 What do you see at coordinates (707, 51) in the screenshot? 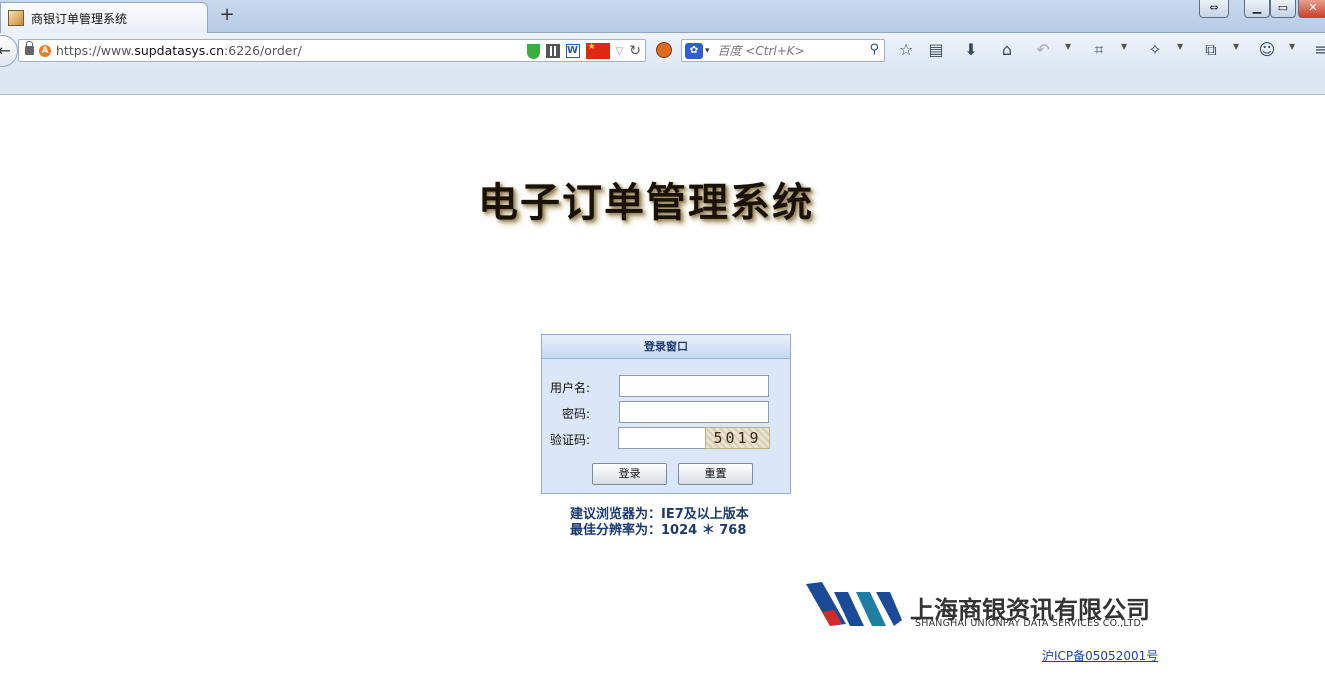
I see `search-engine-dropdown-icon: ▾` at bounding box center [707, 51].